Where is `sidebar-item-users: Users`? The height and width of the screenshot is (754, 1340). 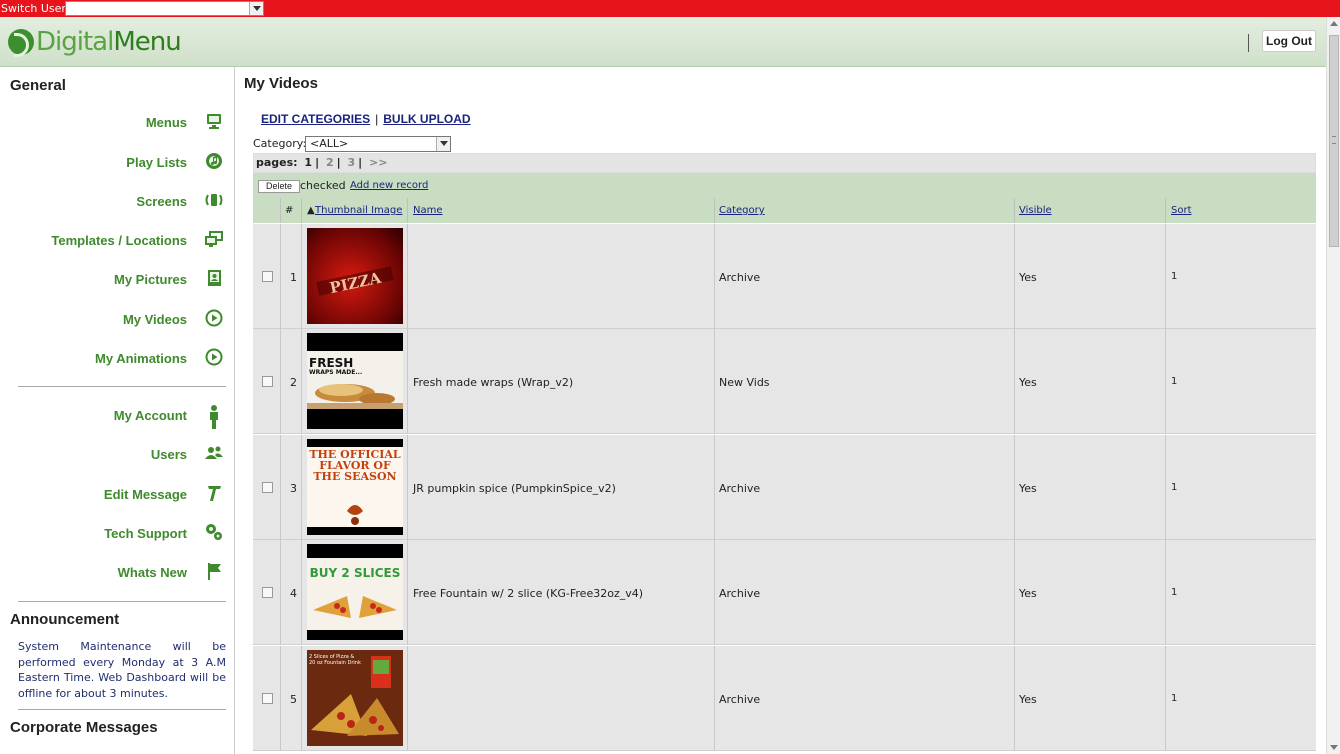
sidebar-item-users: Users is located at coordinates (117, 455).